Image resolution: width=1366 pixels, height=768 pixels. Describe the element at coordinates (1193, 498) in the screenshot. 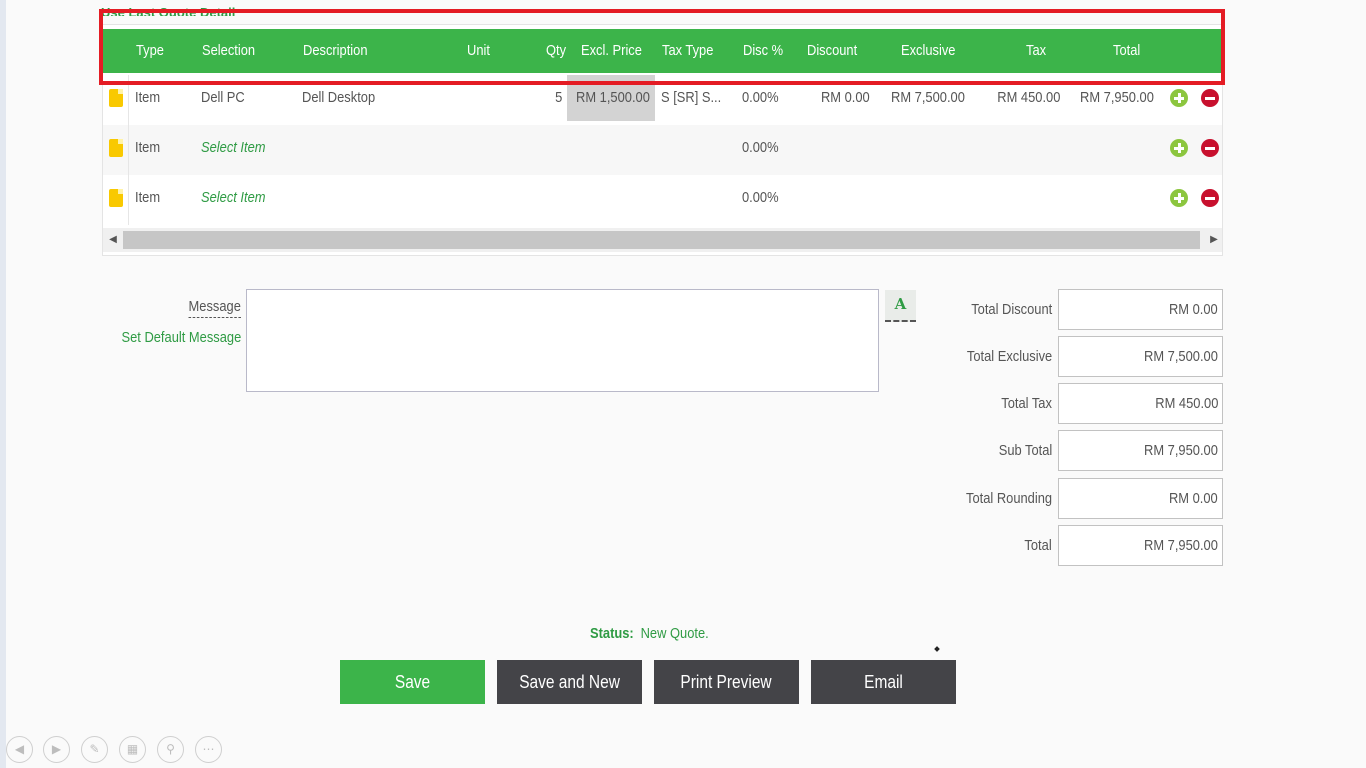

I see `total-rounding-value: RM 0.00` at that location.